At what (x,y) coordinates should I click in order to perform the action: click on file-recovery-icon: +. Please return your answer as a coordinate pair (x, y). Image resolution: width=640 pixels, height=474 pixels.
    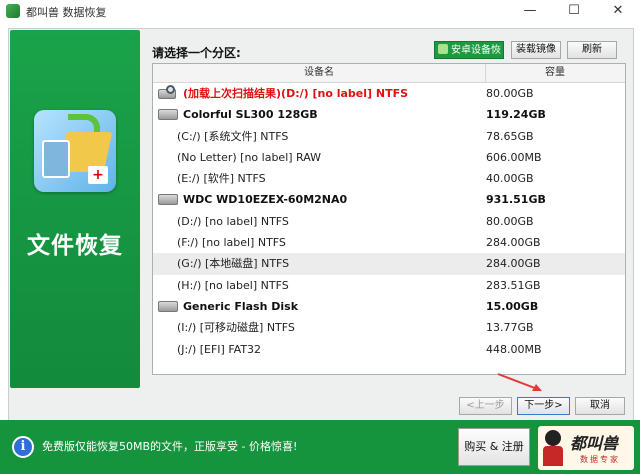
    Looking at the image, I should click on (75, 151).